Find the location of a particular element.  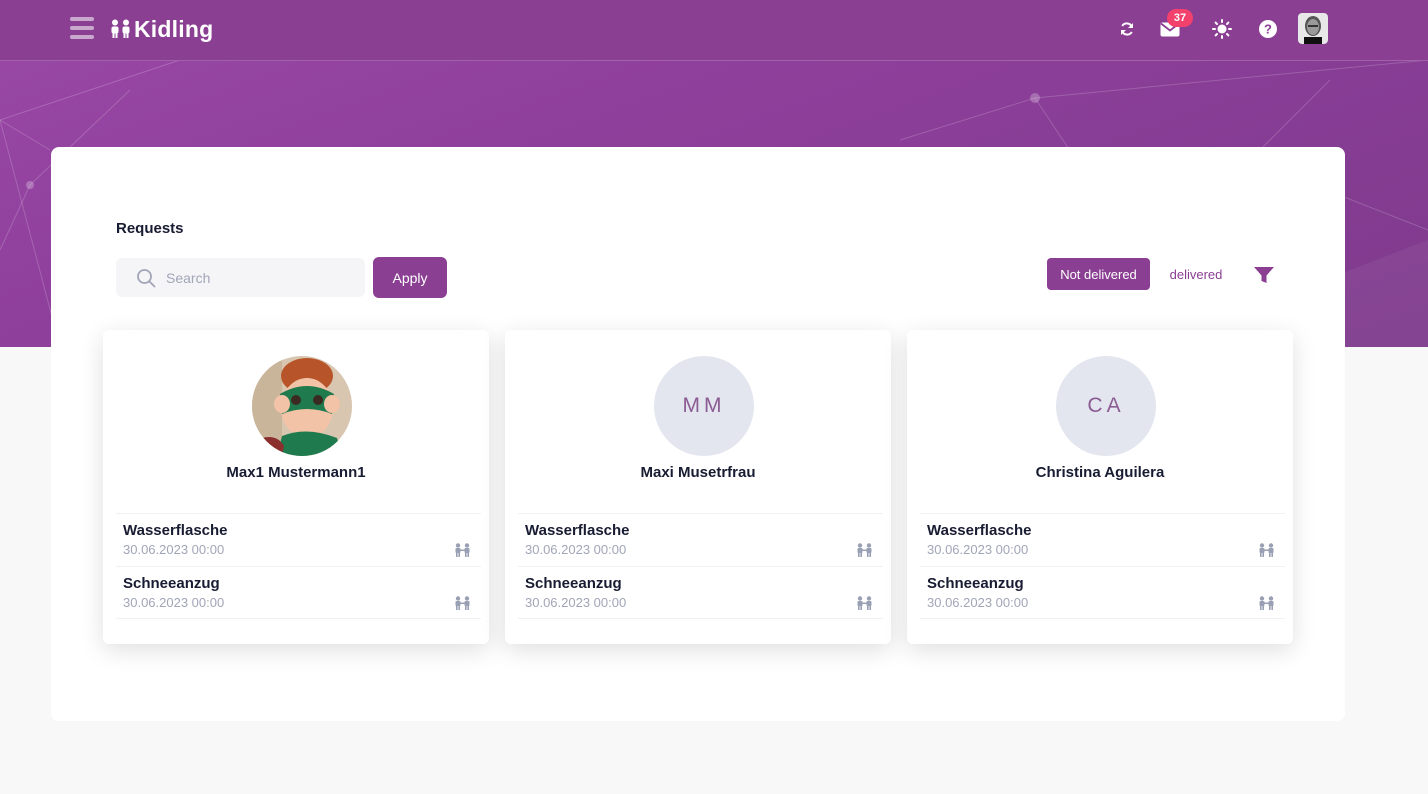

person-name: Maxi Musetrfrau is located at coordinates (698, 472).